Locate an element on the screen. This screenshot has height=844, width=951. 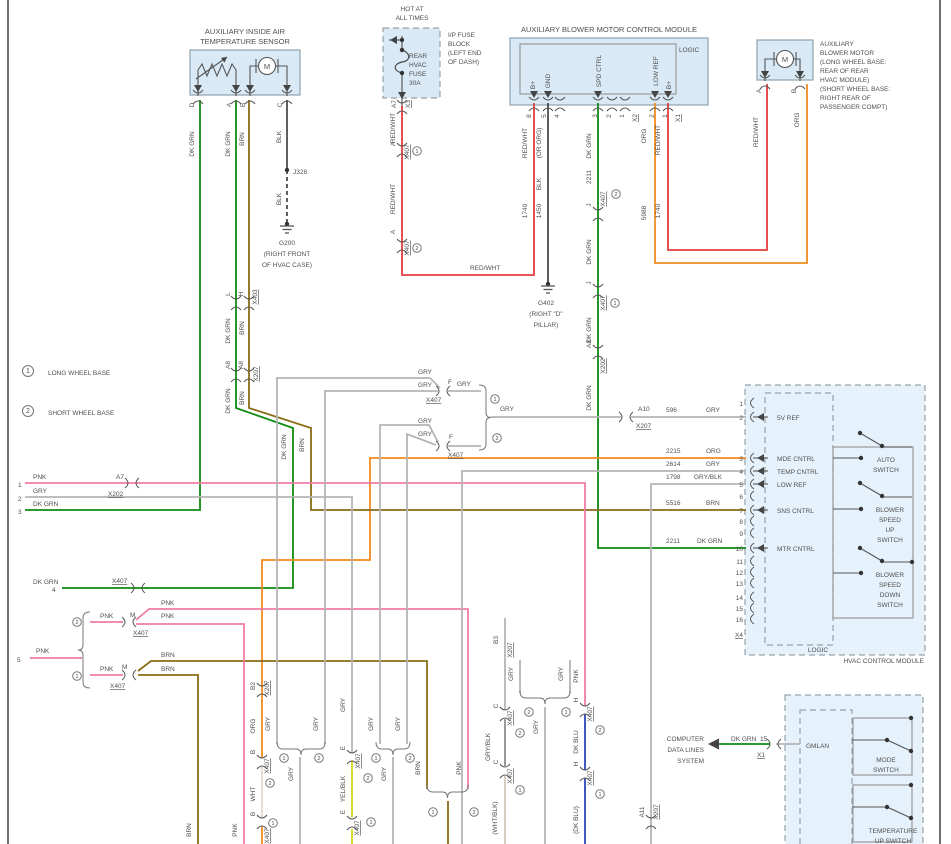
diagram-label: 5516 is located at coordinates (673, 503).